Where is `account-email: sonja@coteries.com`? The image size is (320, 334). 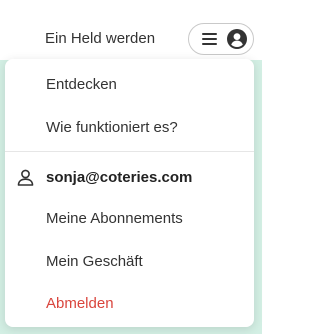 account-email: sonja@coteries.com is located at coordinates (119, 177).